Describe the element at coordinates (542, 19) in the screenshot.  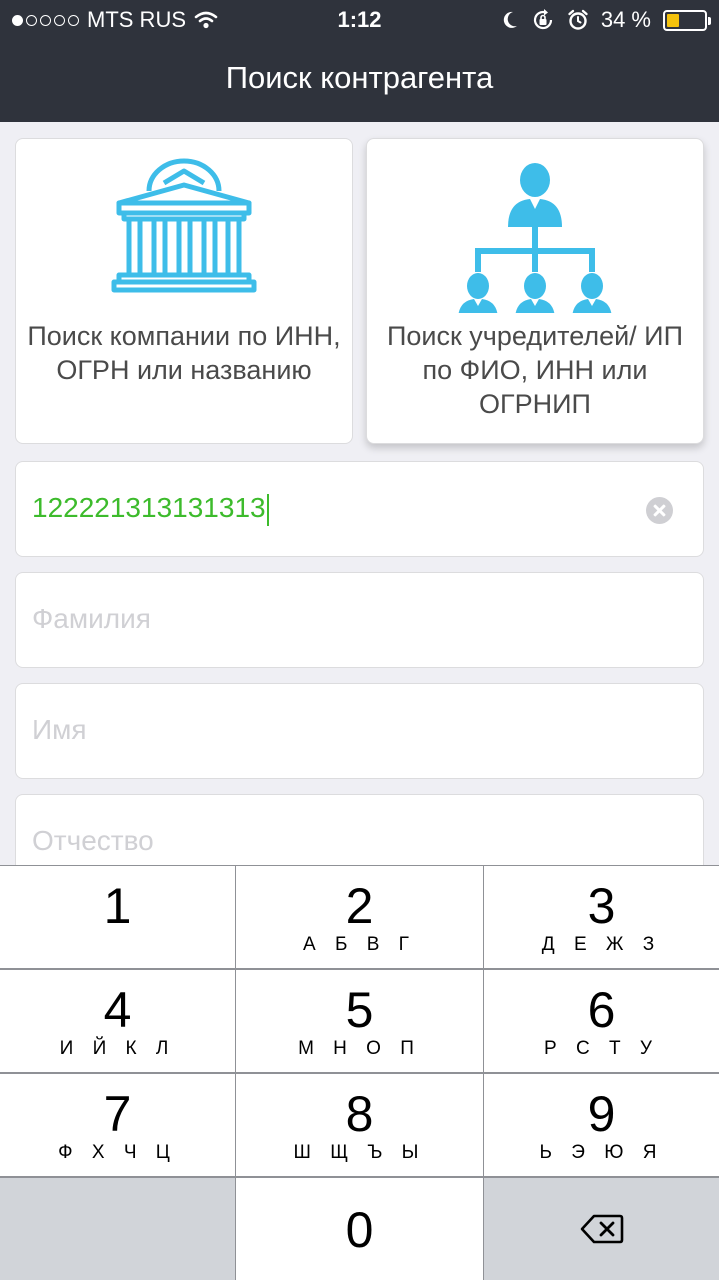
I see `rotation-lock-icon` at that location.